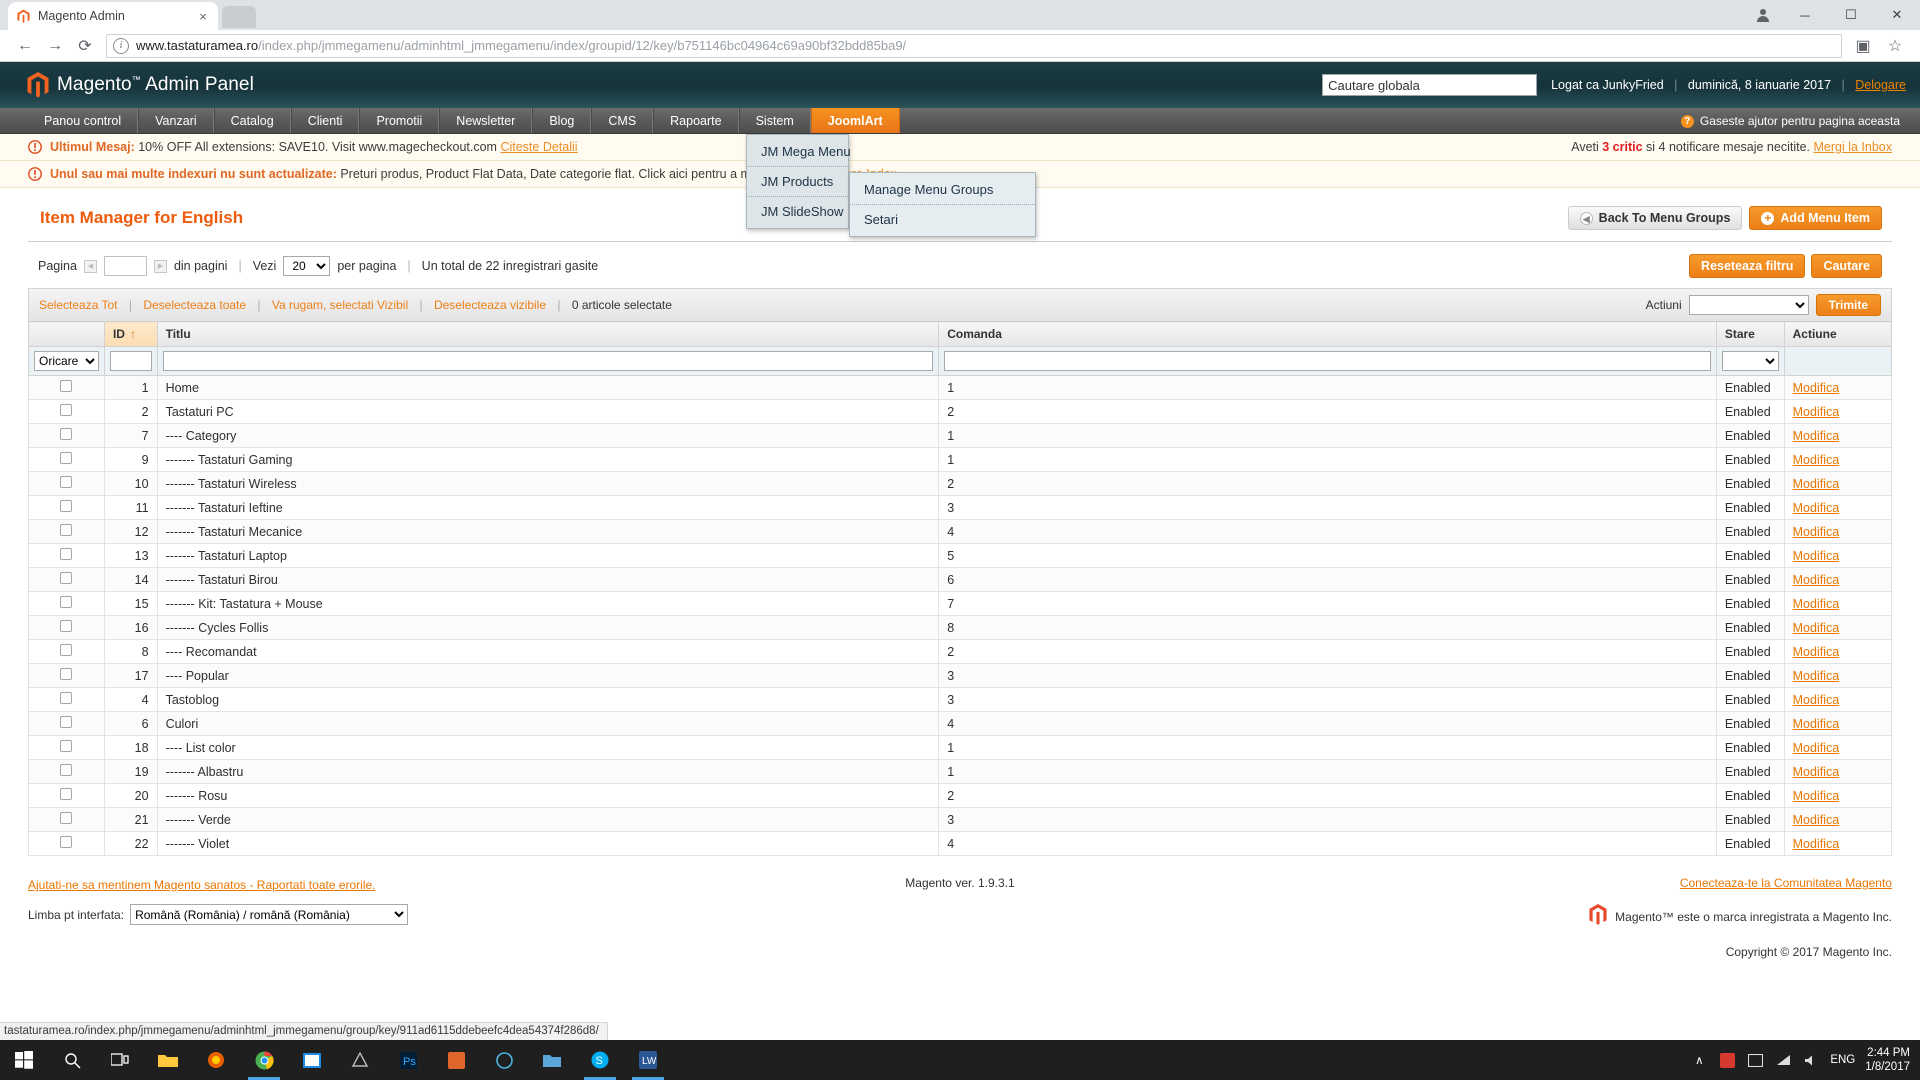  Describe the element at coordinates (960, 771) in the screenshot. I see `table-row: 19 ------- Albastru 1 Enabled Modifica` at that location.